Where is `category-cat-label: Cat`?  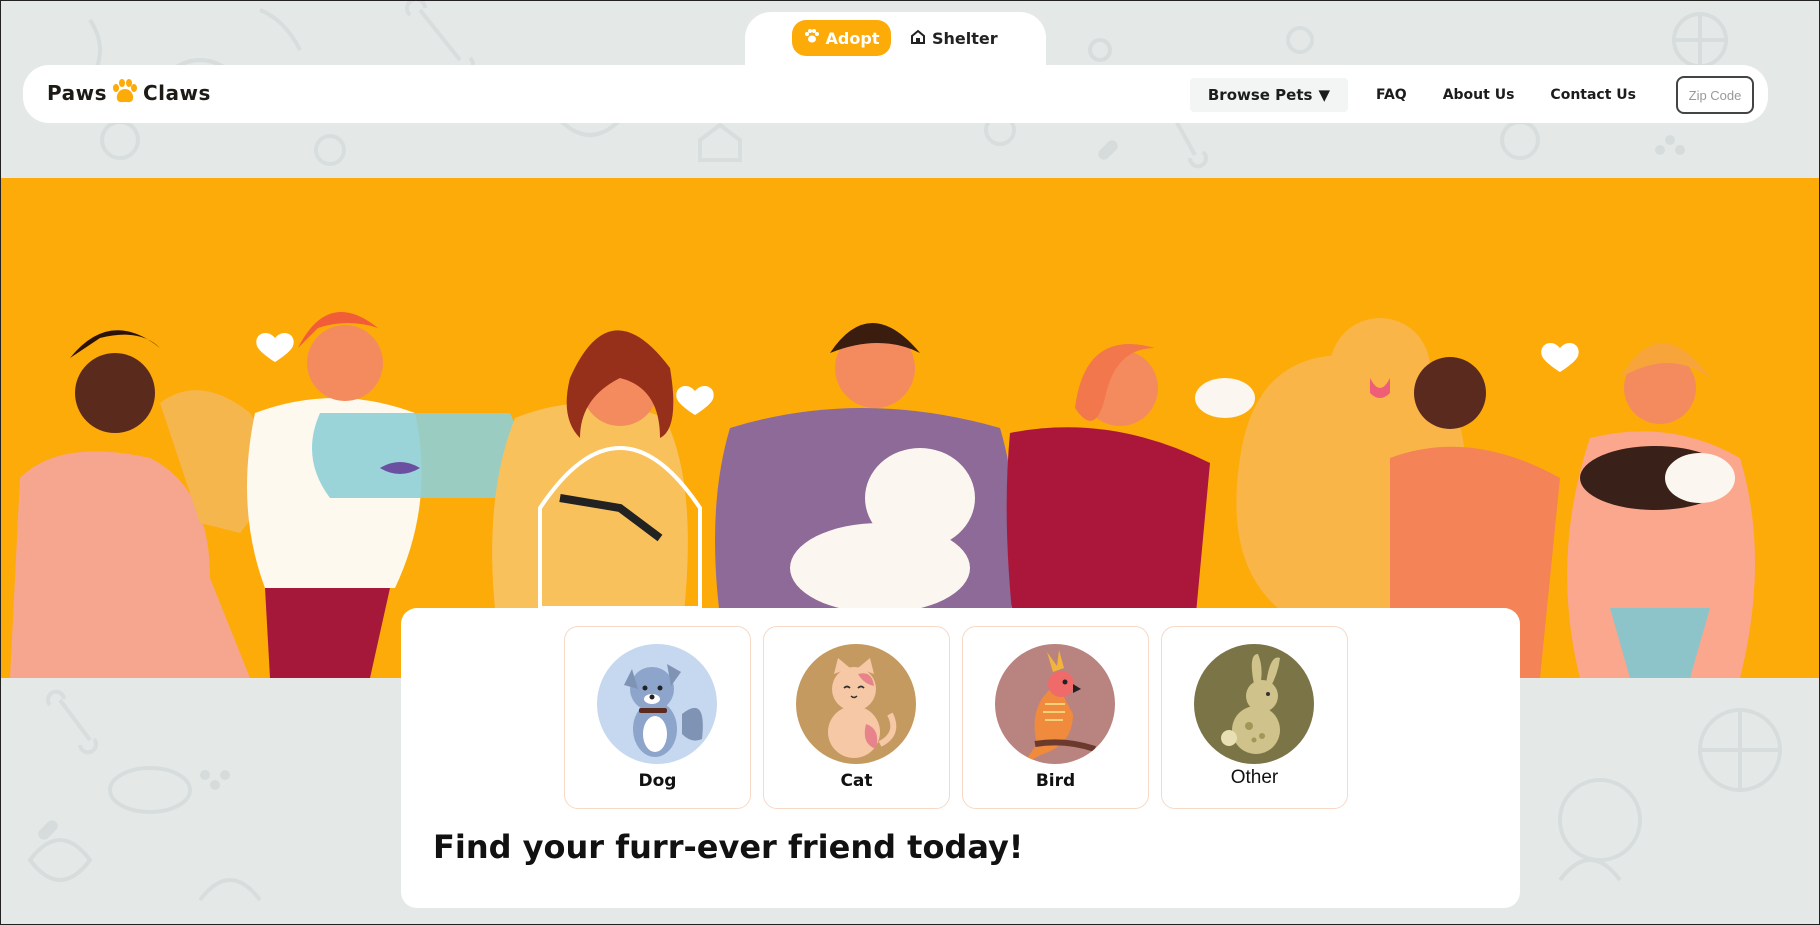 category-cat-label: Cat is located at coordinates (856, 781).